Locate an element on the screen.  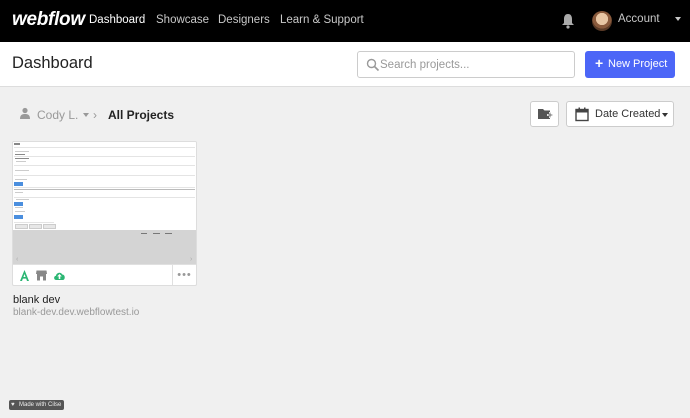
webflow-logo: webflow is located at coordinates (48, 20).